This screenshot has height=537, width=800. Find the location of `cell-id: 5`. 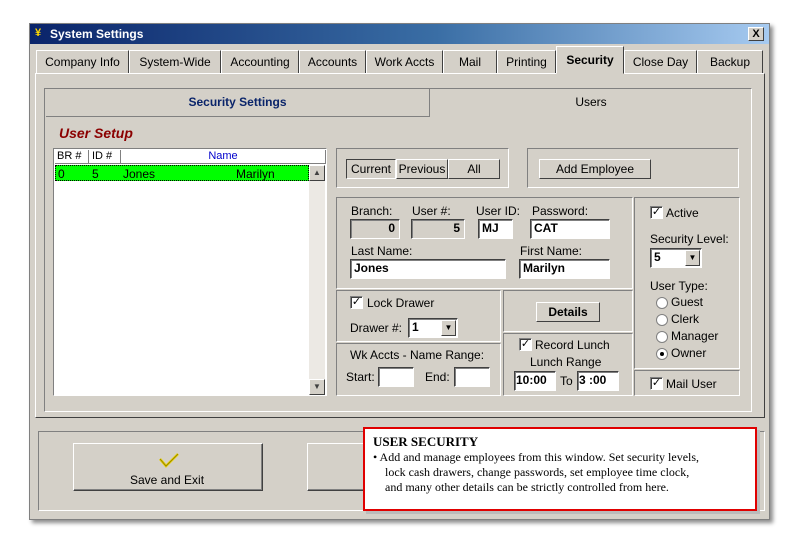

cell-id: 5 is located at coordinates (95, 174).